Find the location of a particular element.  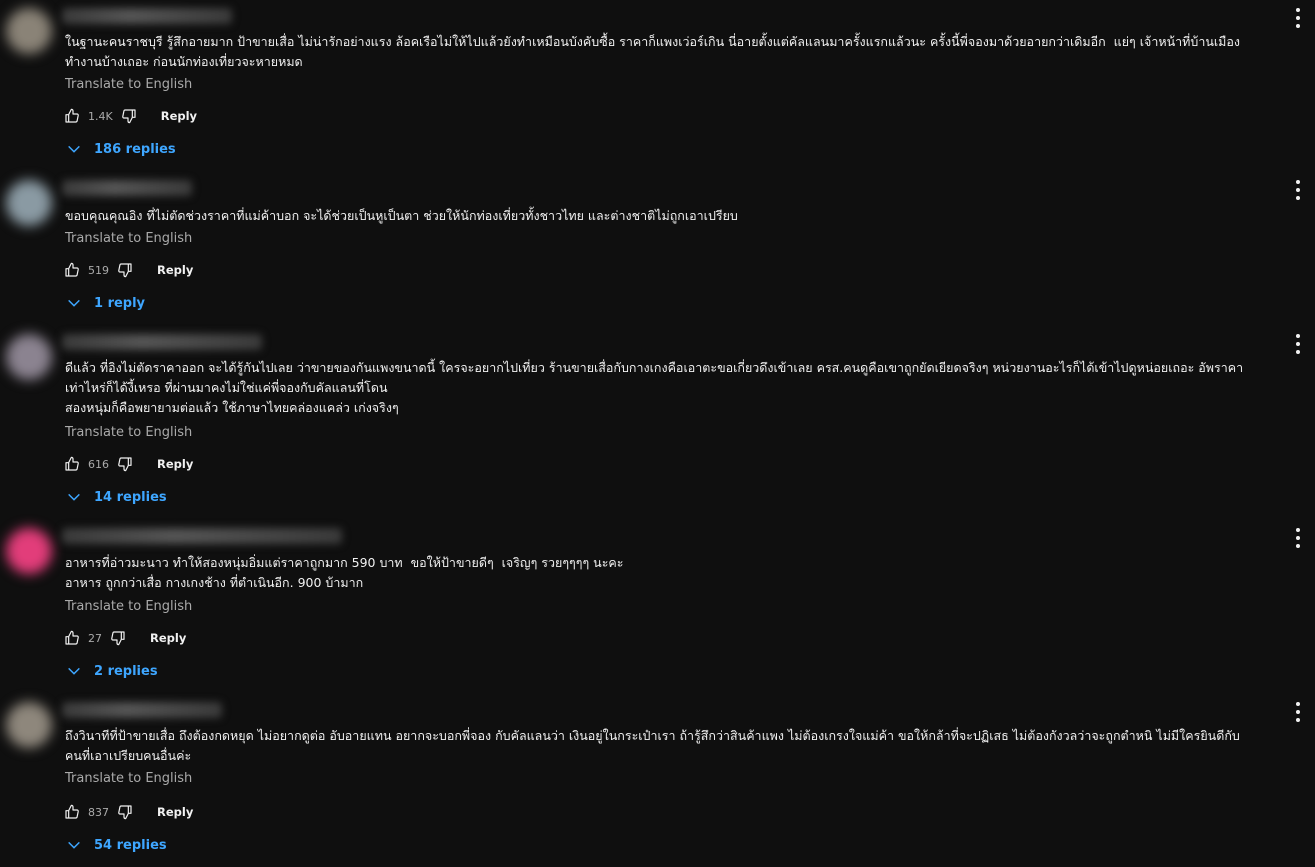

view-replies-button: 54 replies is located at coordinates (116, 845).